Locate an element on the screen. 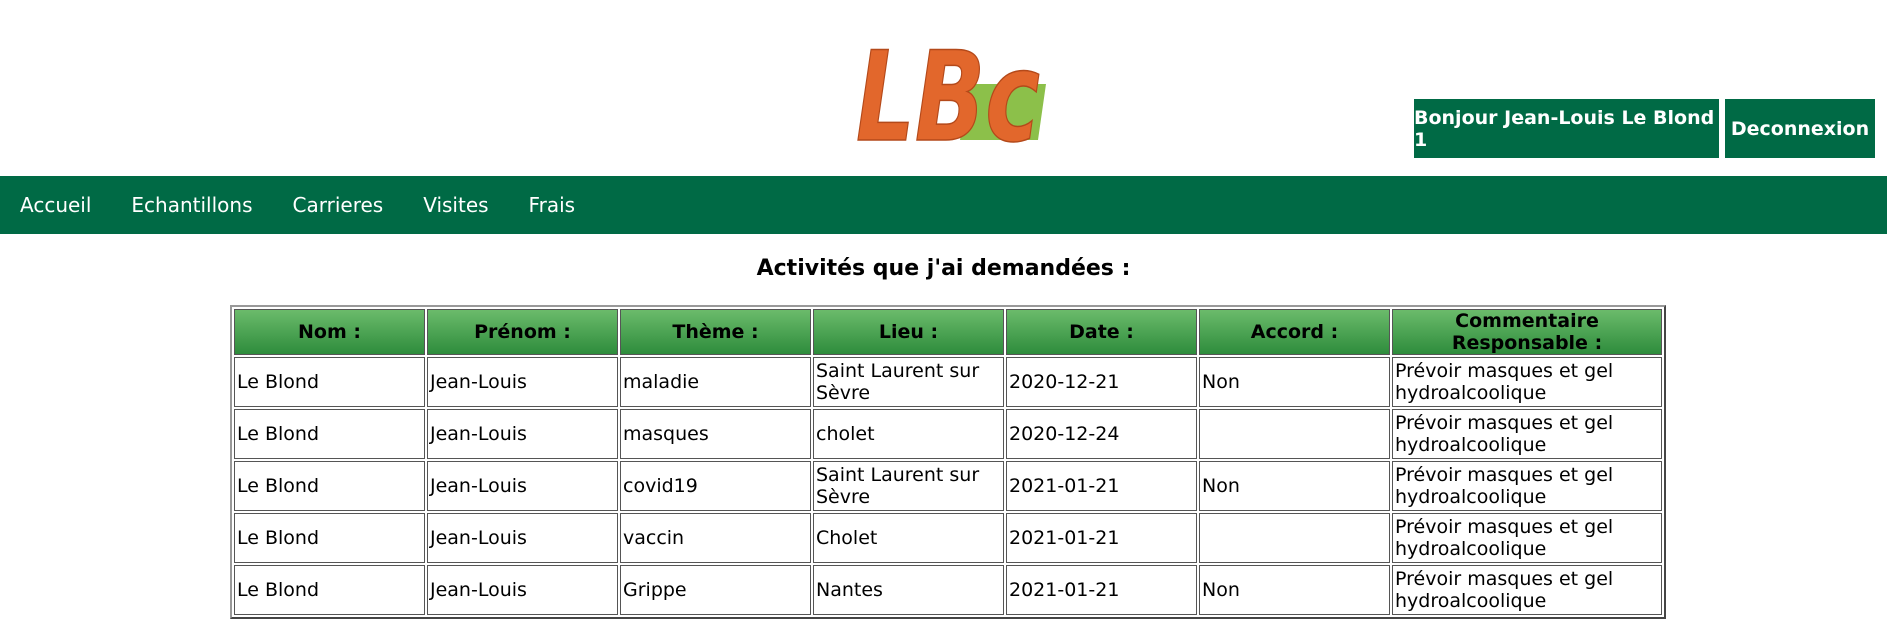  header-nom: Nom : is located at coordinates (329, 332).